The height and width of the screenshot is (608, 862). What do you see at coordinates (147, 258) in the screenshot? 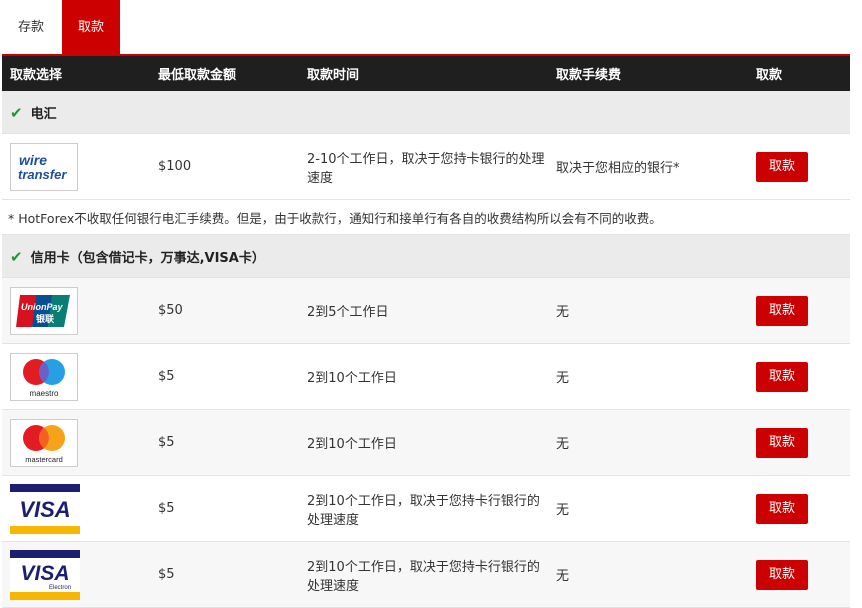
I see `group-title: 信用卡（包含借记卡，万事达,VISA卡）` at bounding box center [147, 258].